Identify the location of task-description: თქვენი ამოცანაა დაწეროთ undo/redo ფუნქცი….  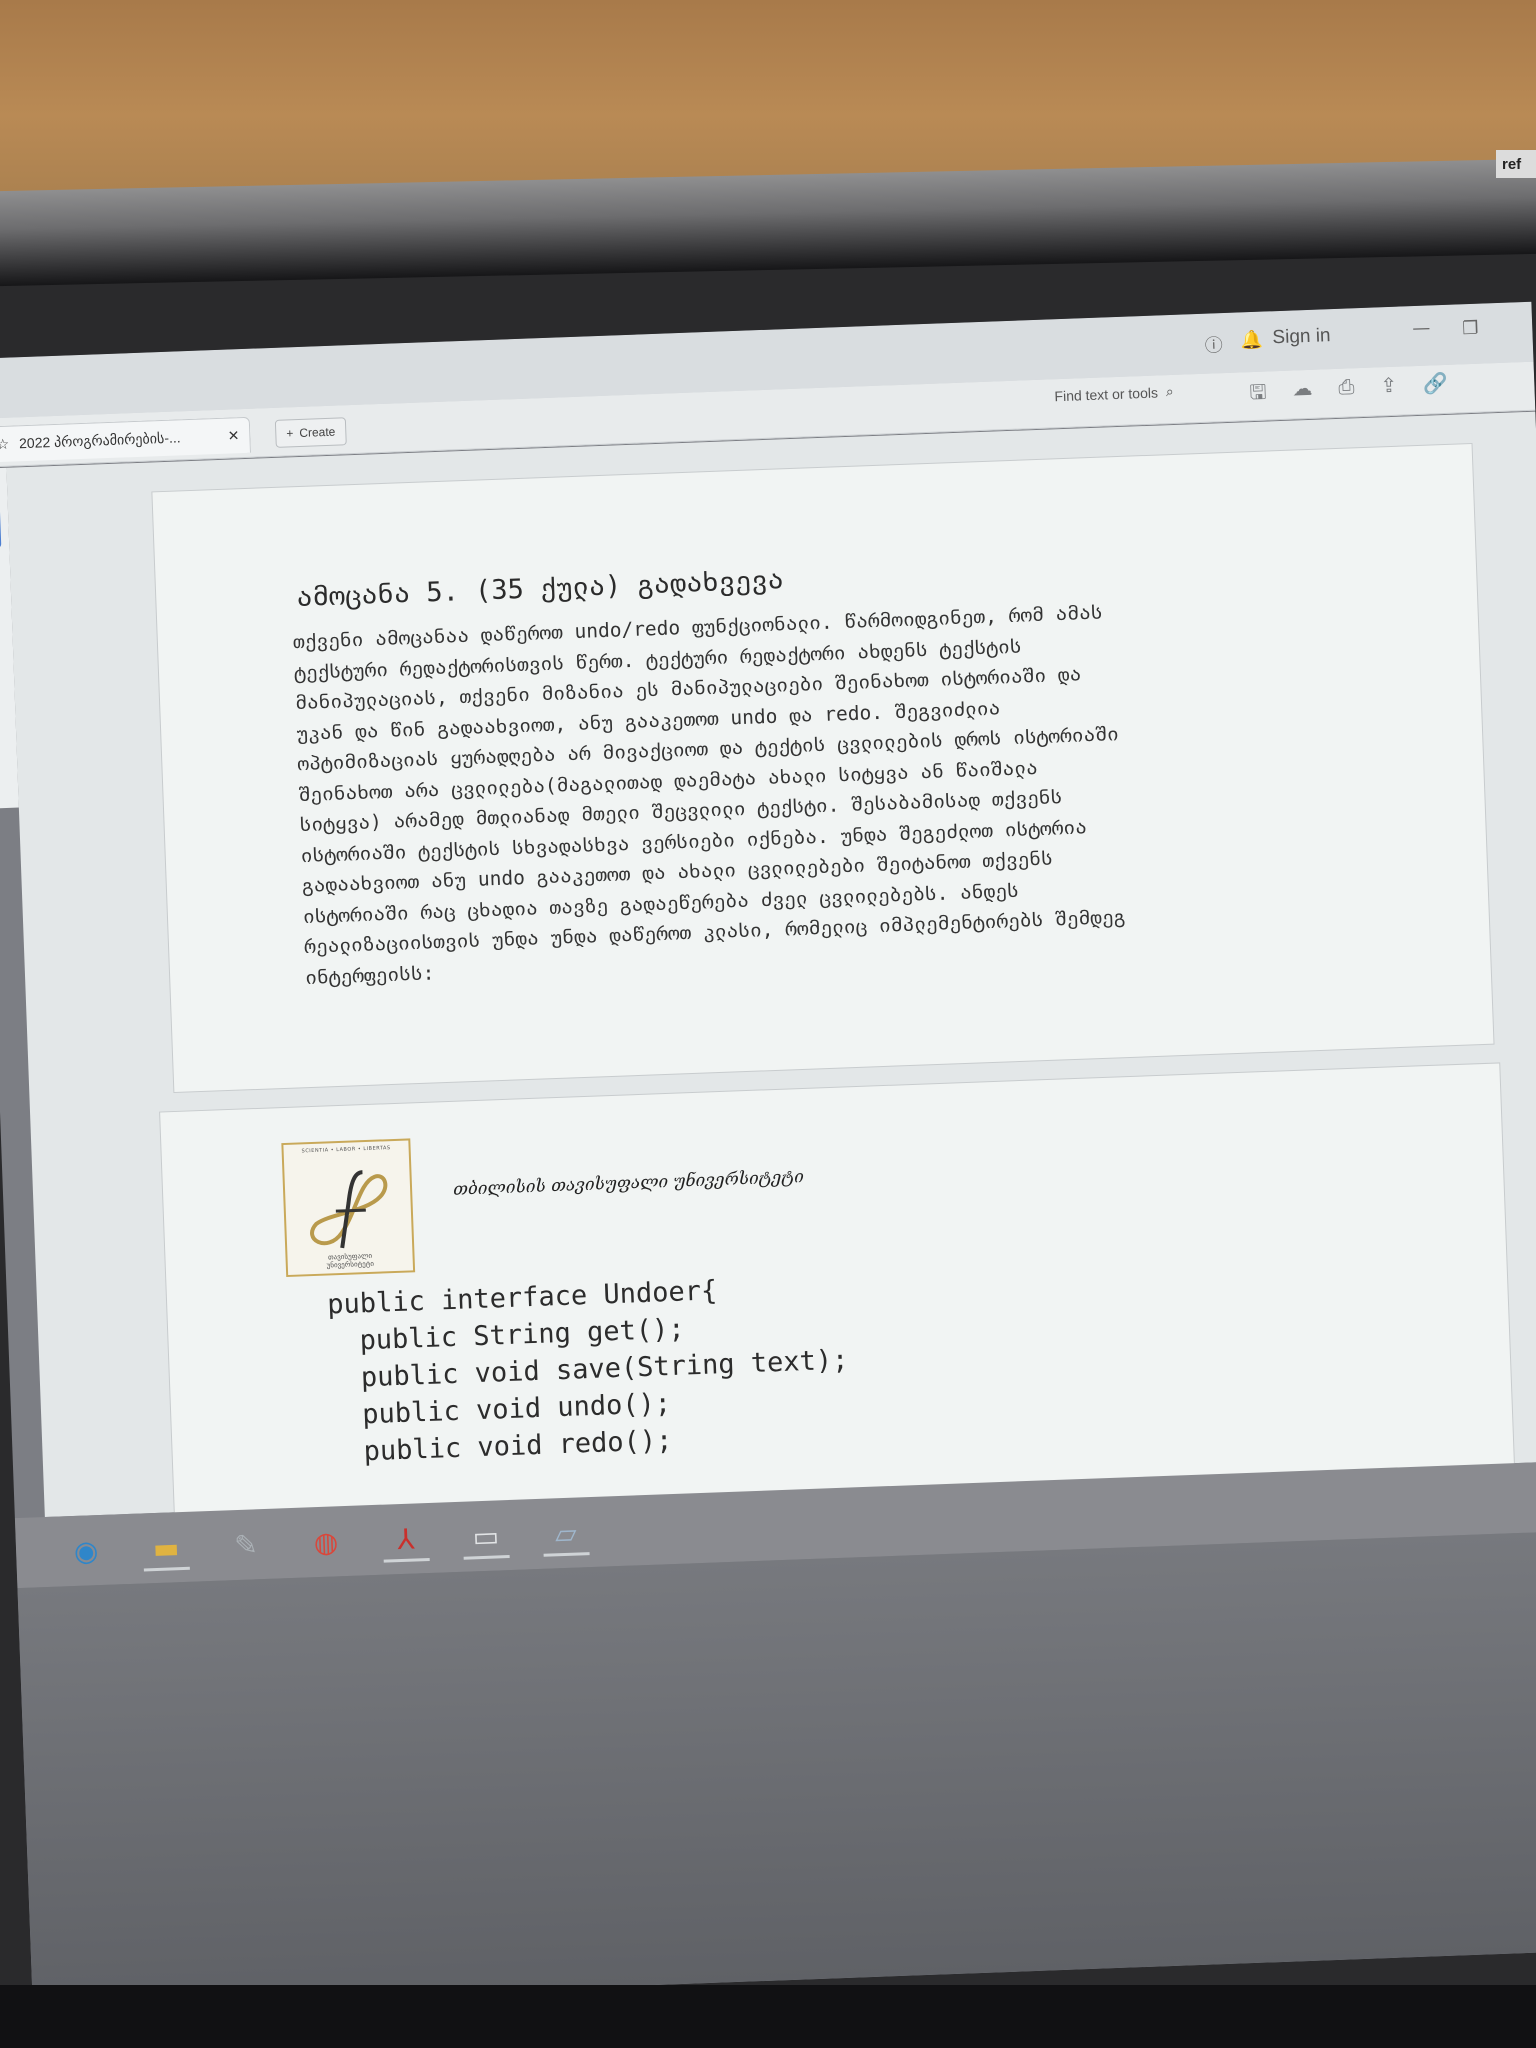
(813, 791).